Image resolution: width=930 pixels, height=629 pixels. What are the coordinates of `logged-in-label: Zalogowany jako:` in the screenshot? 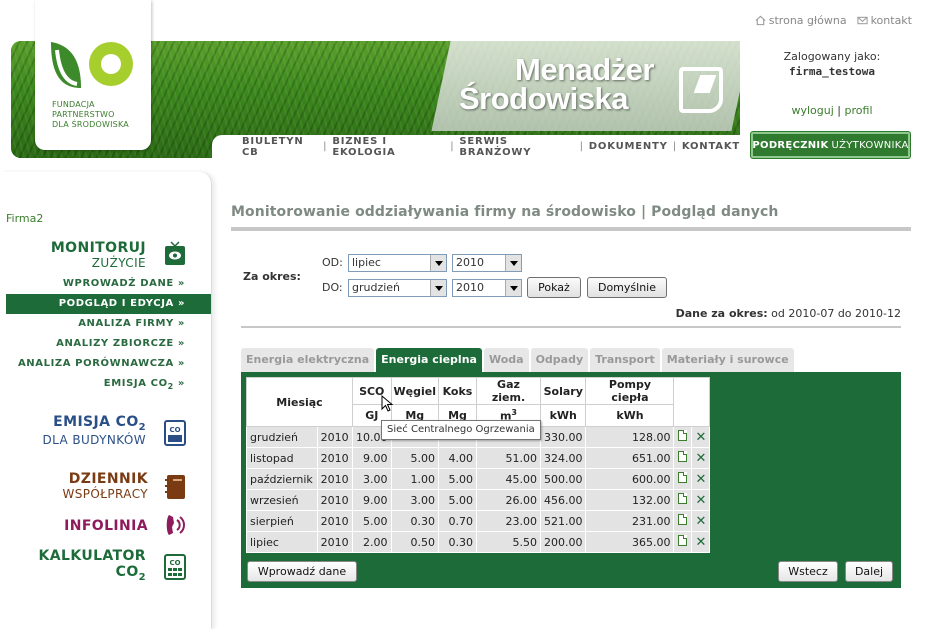 It's located at (832, 56).